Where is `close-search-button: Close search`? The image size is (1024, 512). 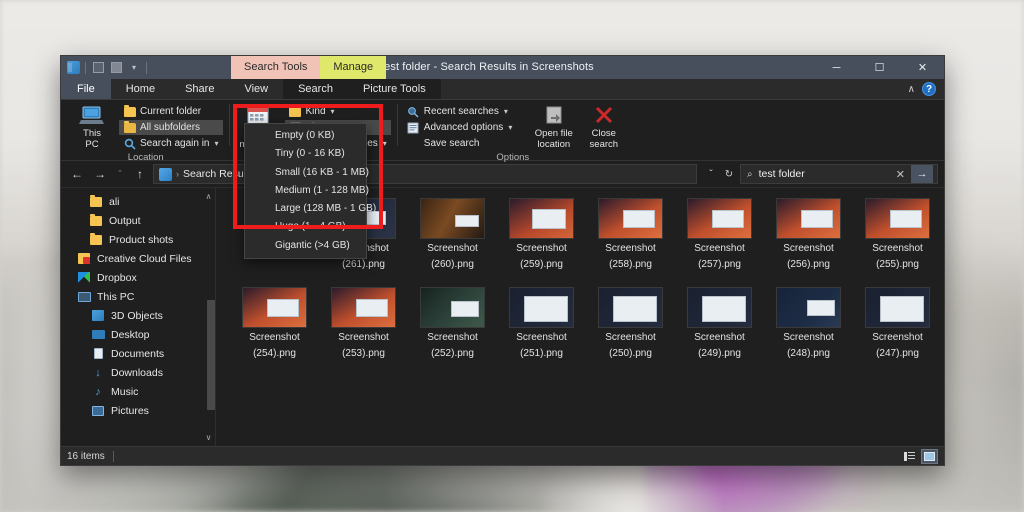 close-search-button: Close search is located at coordinates (604, 126).